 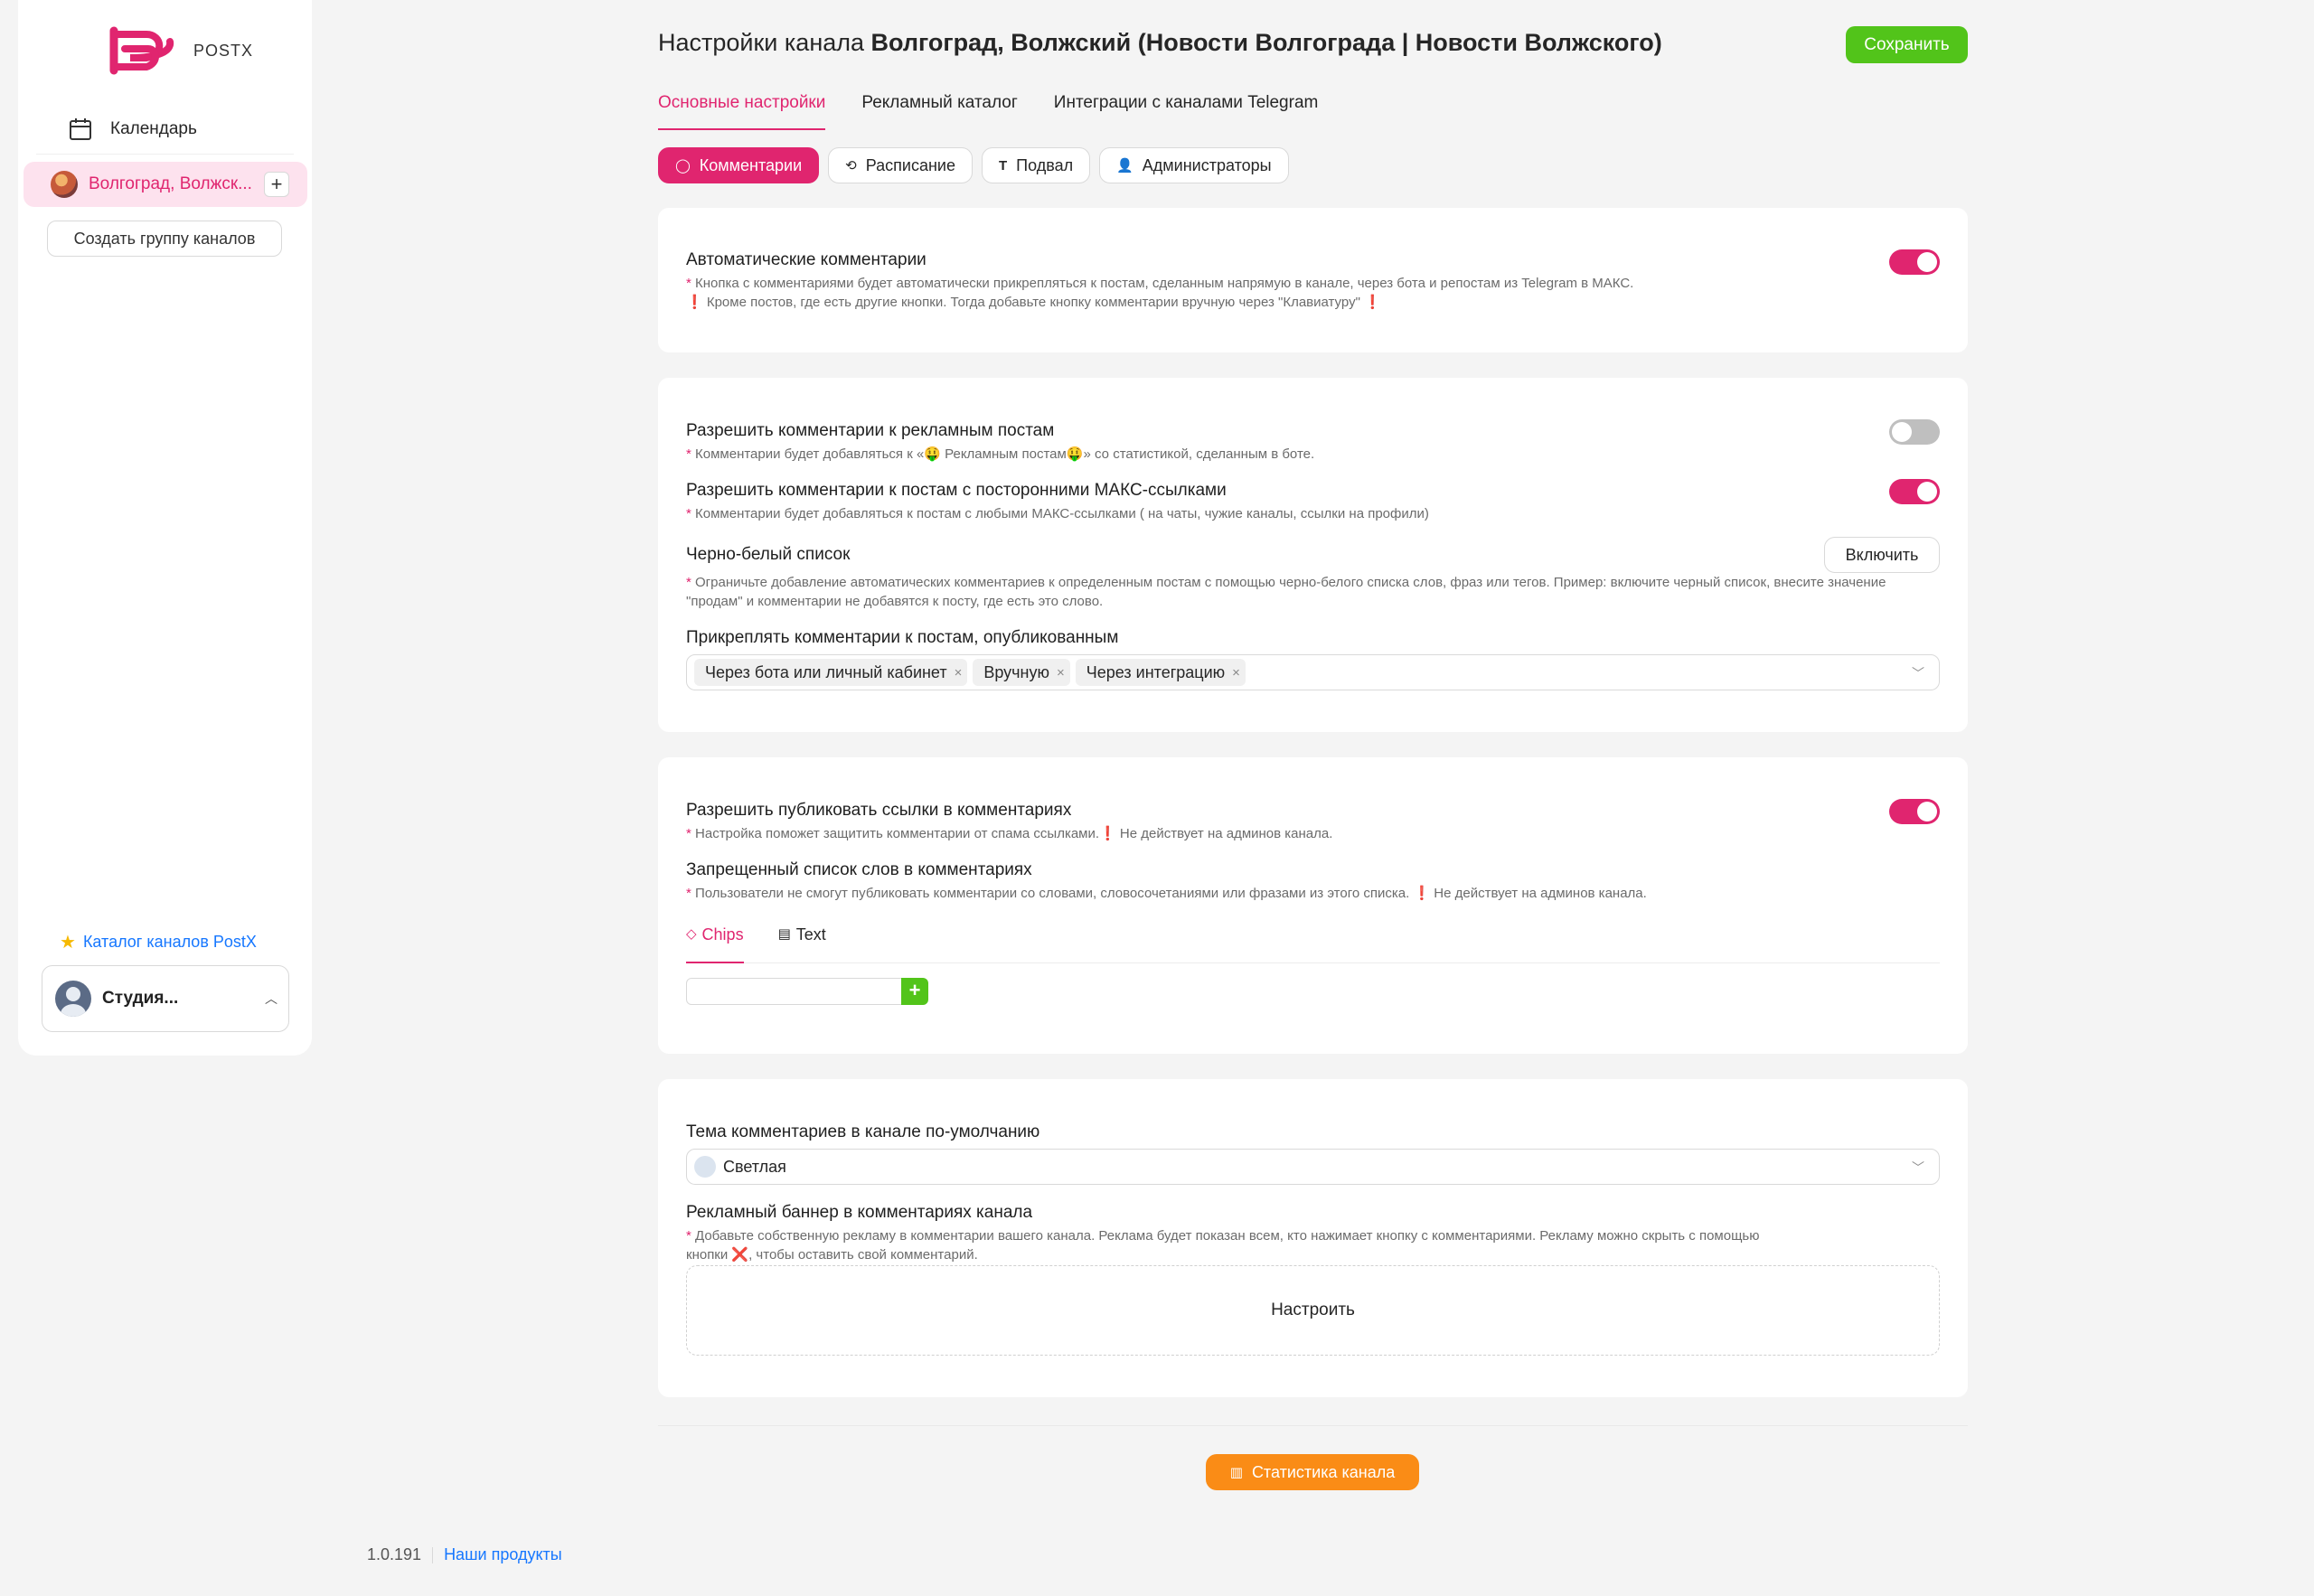 What do you see at coordinates (1915, 262) in the screenshot?
I see `auto-comments-toggle` at bounding box center [1915, 262].